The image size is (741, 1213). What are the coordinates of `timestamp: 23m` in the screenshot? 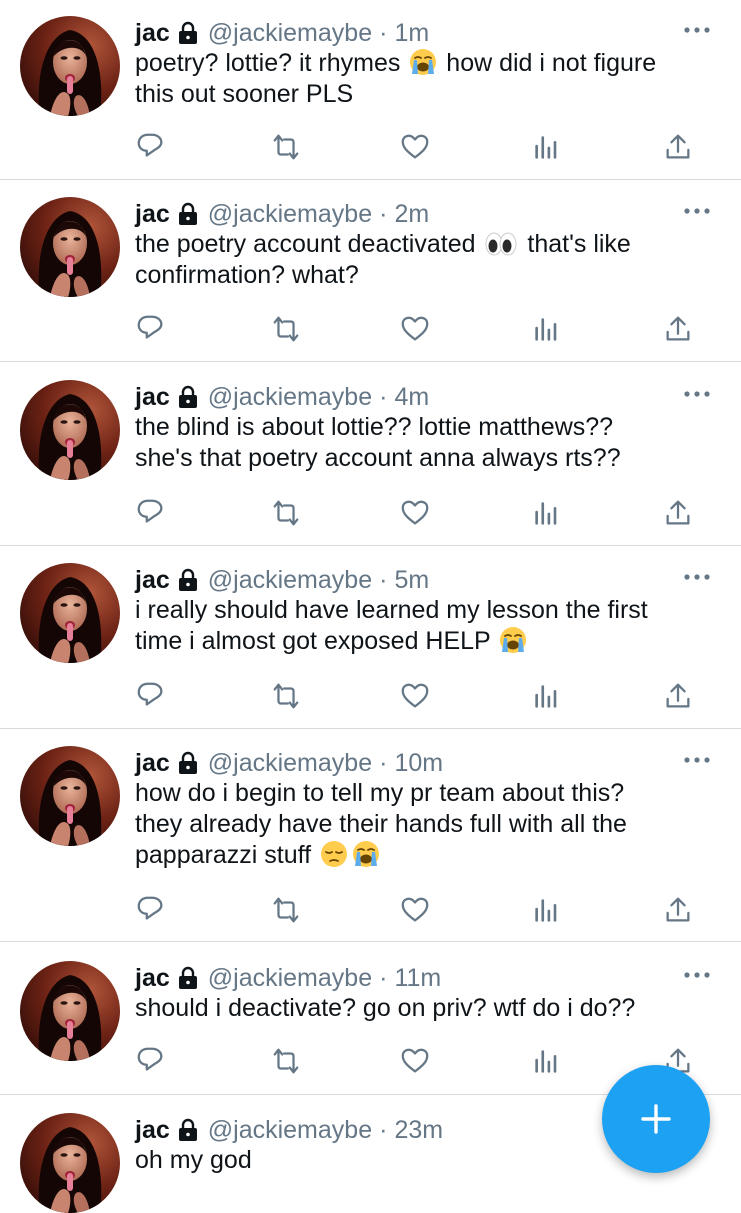 It's located at (418, 1130).